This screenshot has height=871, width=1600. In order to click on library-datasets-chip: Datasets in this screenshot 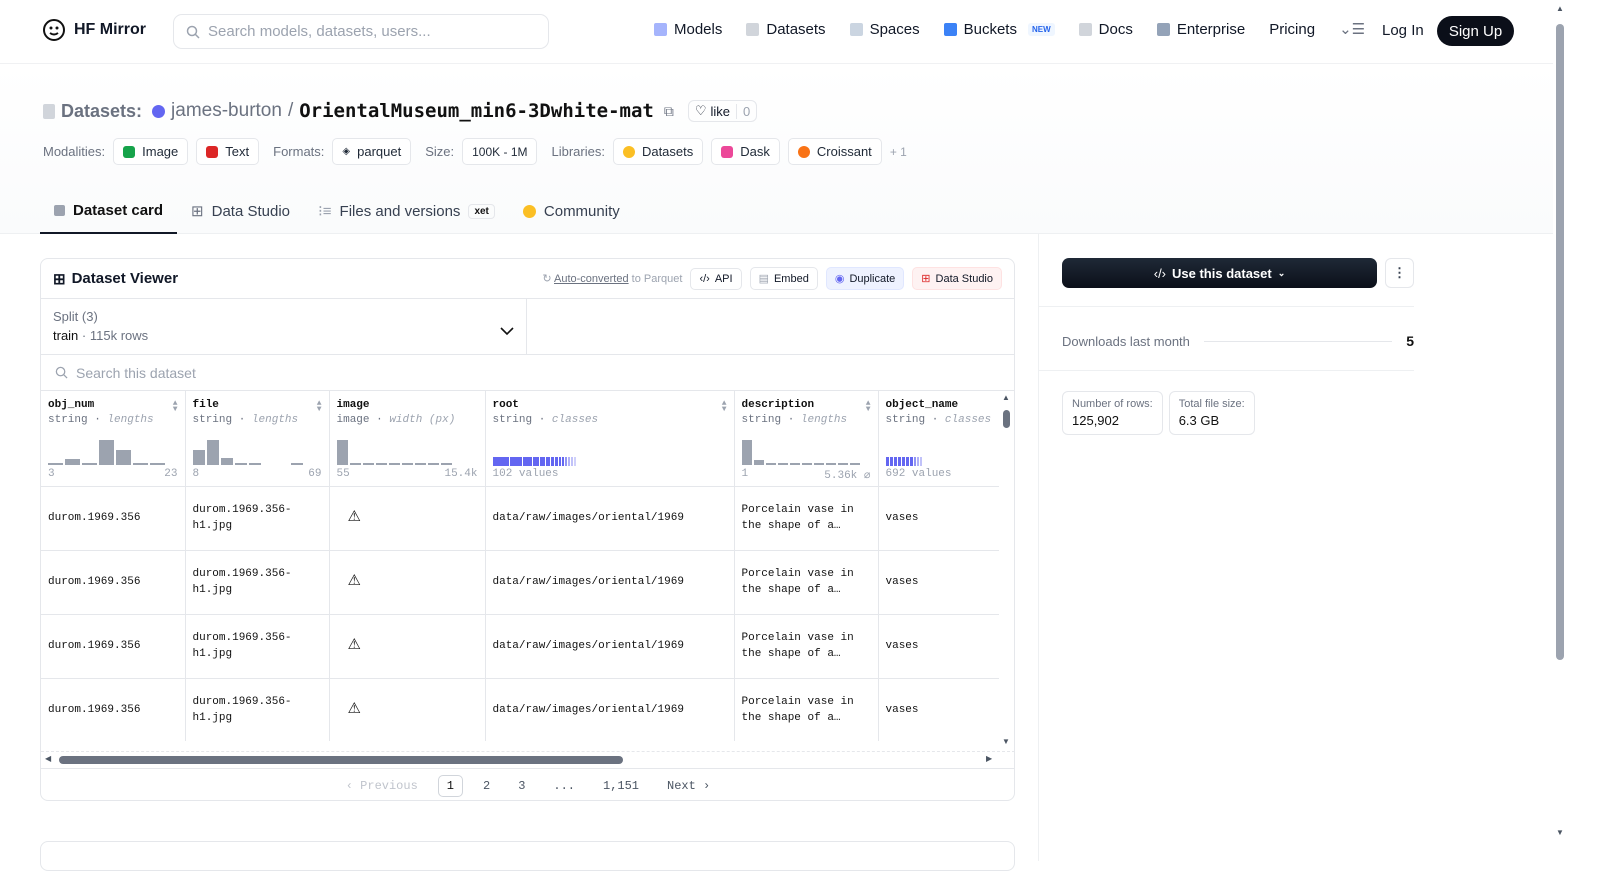, I will do `click(658, 151)`.